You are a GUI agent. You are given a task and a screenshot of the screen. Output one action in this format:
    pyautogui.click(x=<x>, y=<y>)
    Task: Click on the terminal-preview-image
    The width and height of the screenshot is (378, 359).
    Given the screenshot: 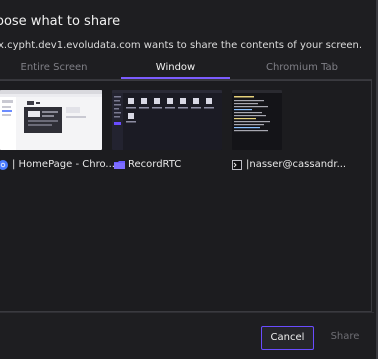 What is the action you would take?
    pyautogui.click(x=257, y=120)
    